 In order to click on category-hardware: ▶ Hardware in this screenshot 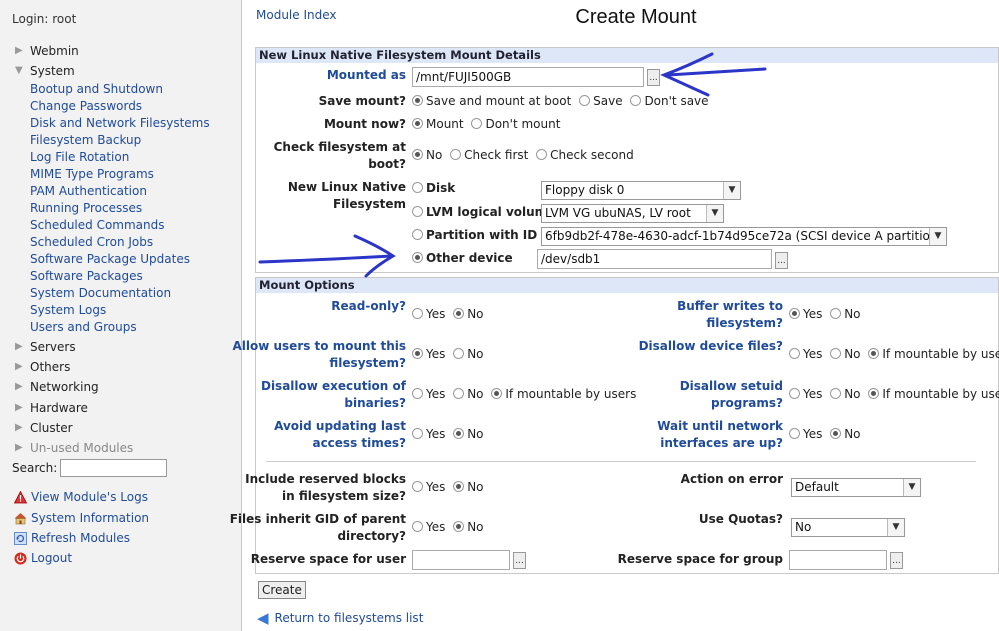, I will do `click(51, 407)`.